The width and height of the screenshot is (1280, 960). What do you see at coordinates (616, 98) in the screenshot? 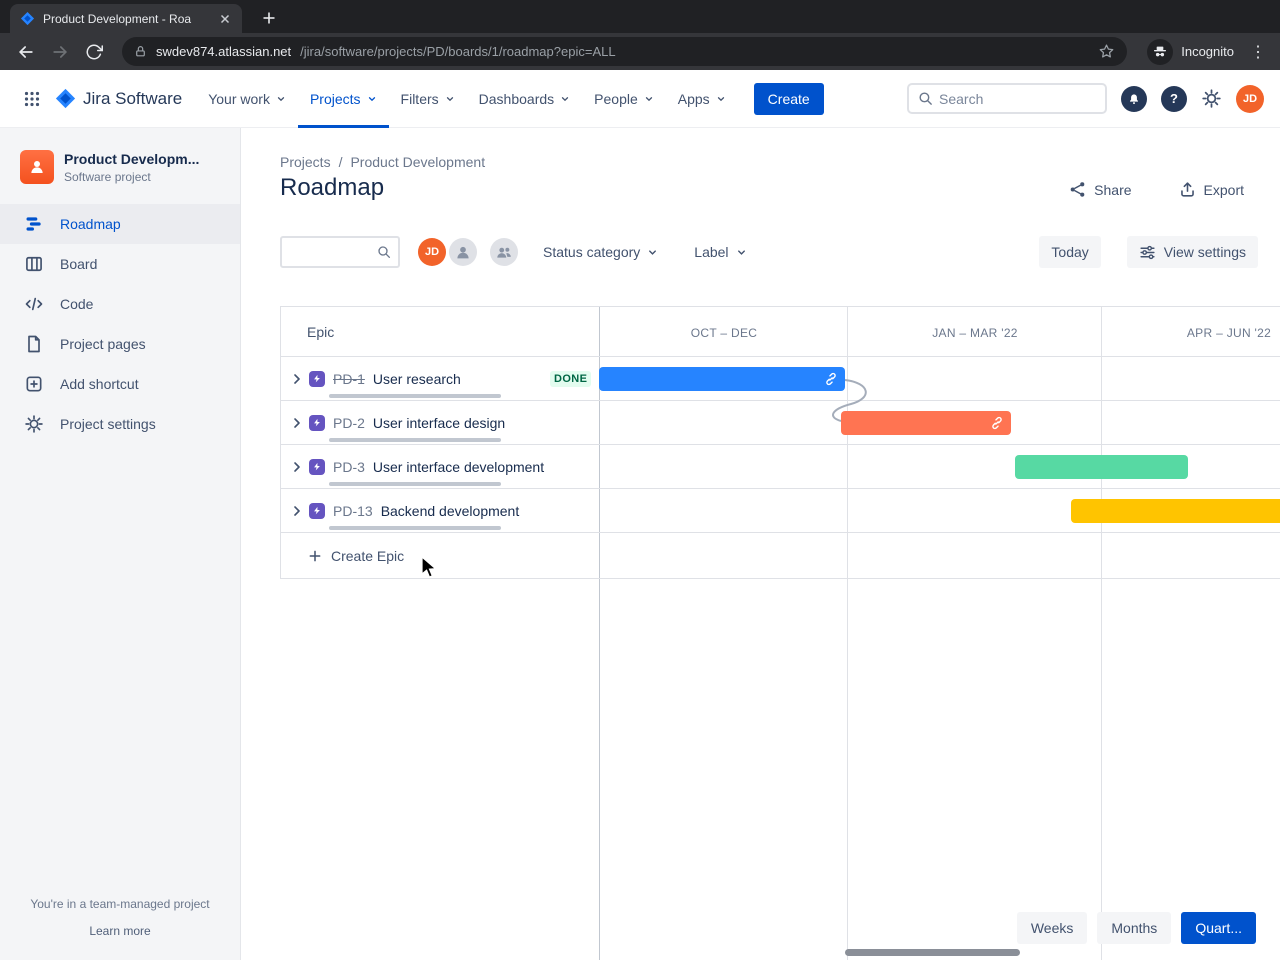
I see `nav-item-label: People` at bounding box center [616, 98].